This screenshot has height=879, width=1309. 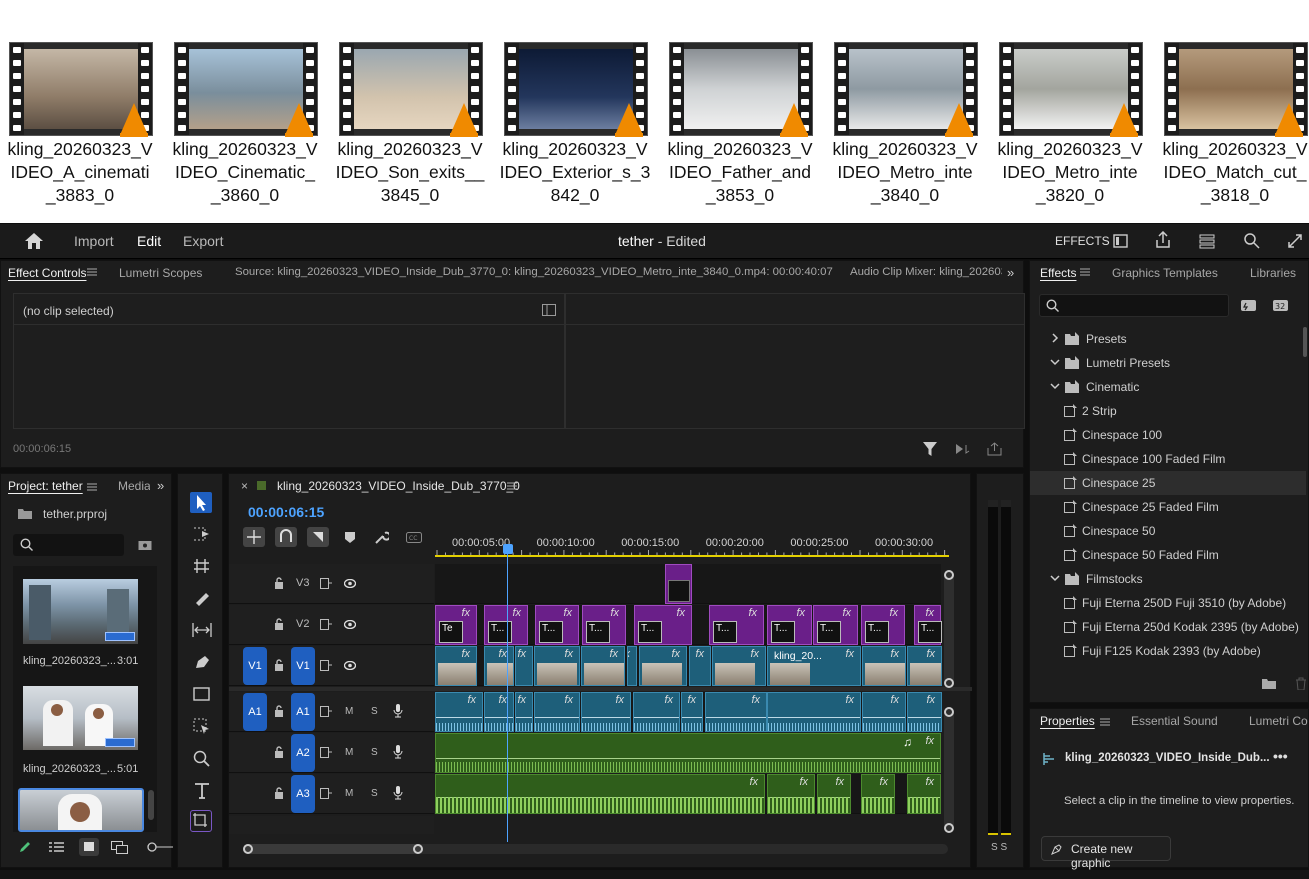 What do you see at coordinates (1055, 338) in the screenshot?
I see `chevron-right-icon` at bounding box center [1055, 338].